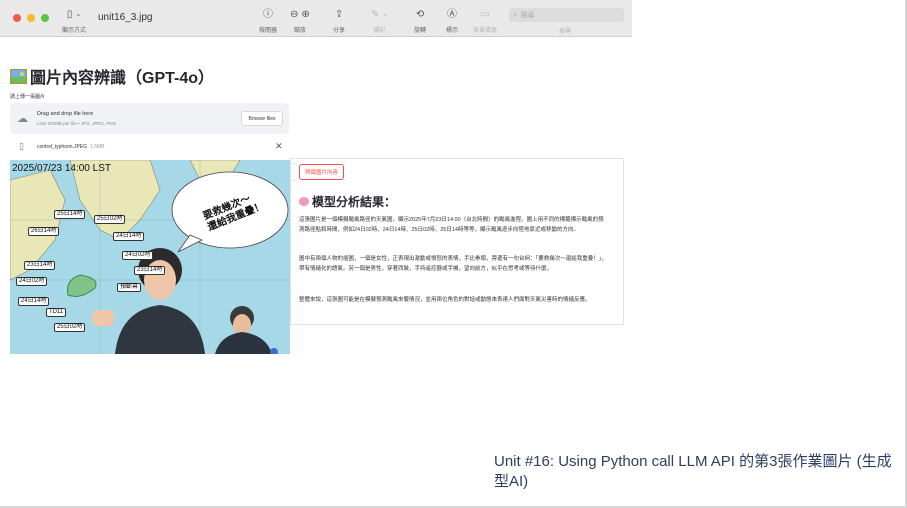  Describe the element at coordinates (125, 17) in the screenshot. I see `window-title: unit16_3.jpg` at that location.